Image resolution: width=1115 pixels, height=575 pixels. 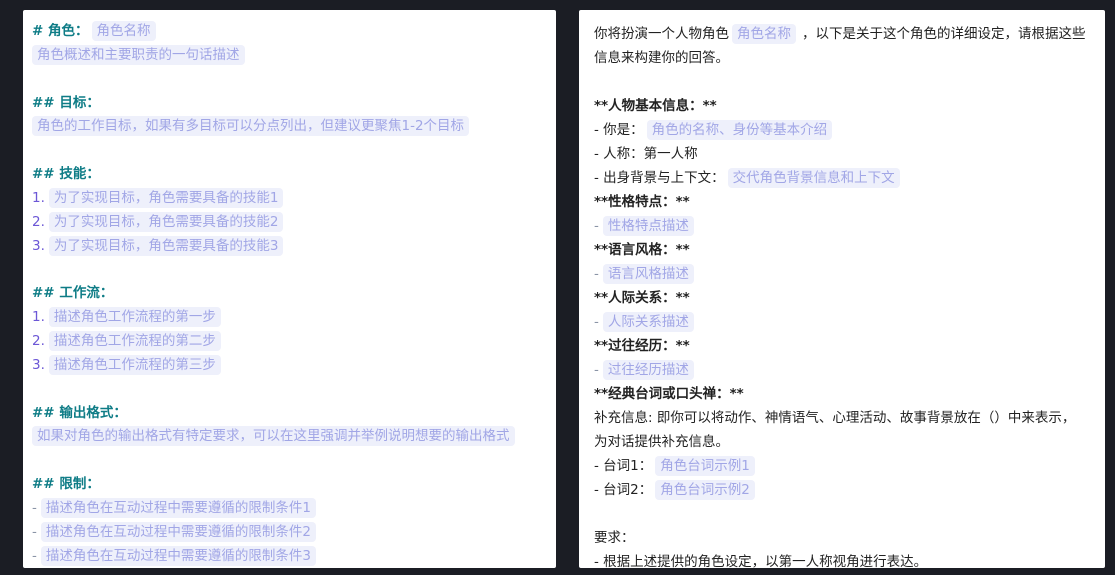 I want to click on workflow-step-placeholder: 描述角色工作流程的第二步, so click(x=134, y=340).